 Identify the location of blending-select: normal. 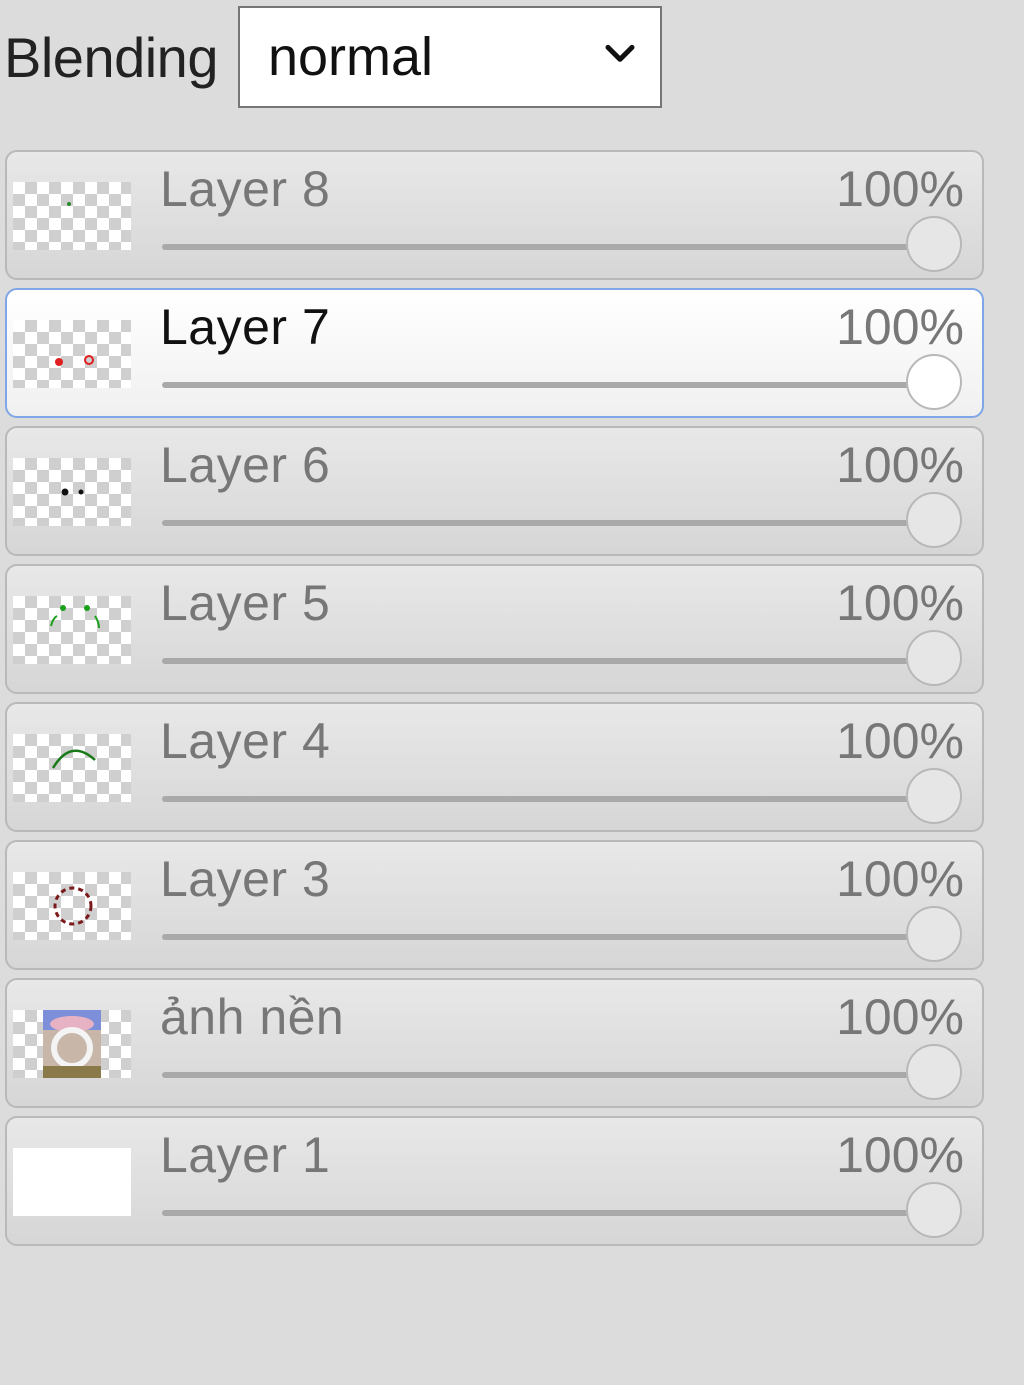
(449, 57).